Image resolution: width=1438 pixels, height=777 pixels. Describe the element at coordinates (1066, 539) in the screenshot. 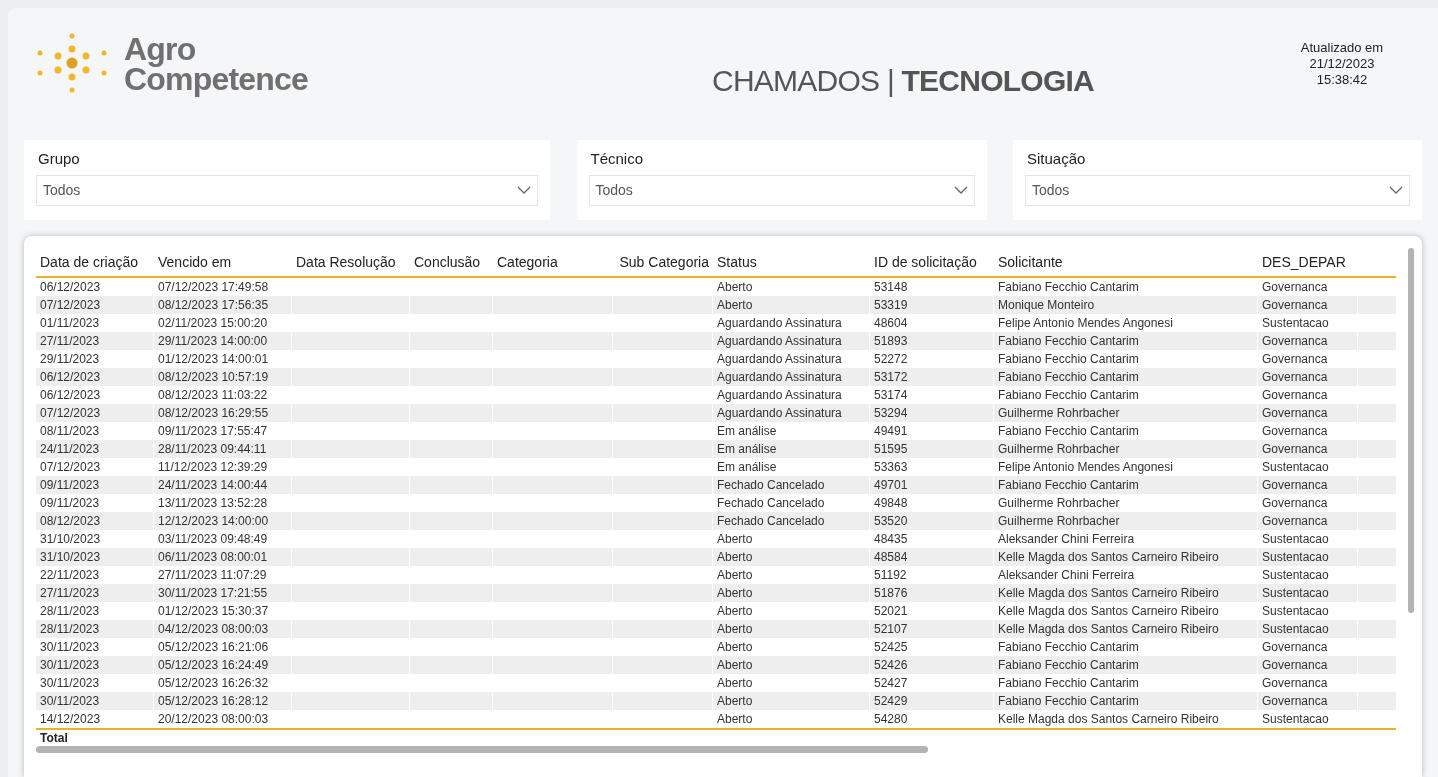

I see `table-cell-text: Aleksander Chini Ferreira` at that location.